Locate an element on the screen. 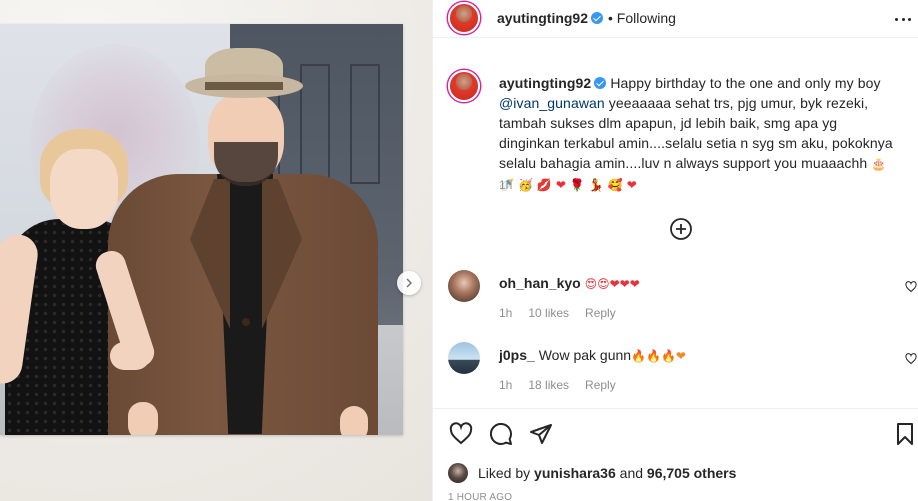 This screenshot has width=918, height=501. commenter-username: oh_han_kyo is located at coordinates (540, 283).